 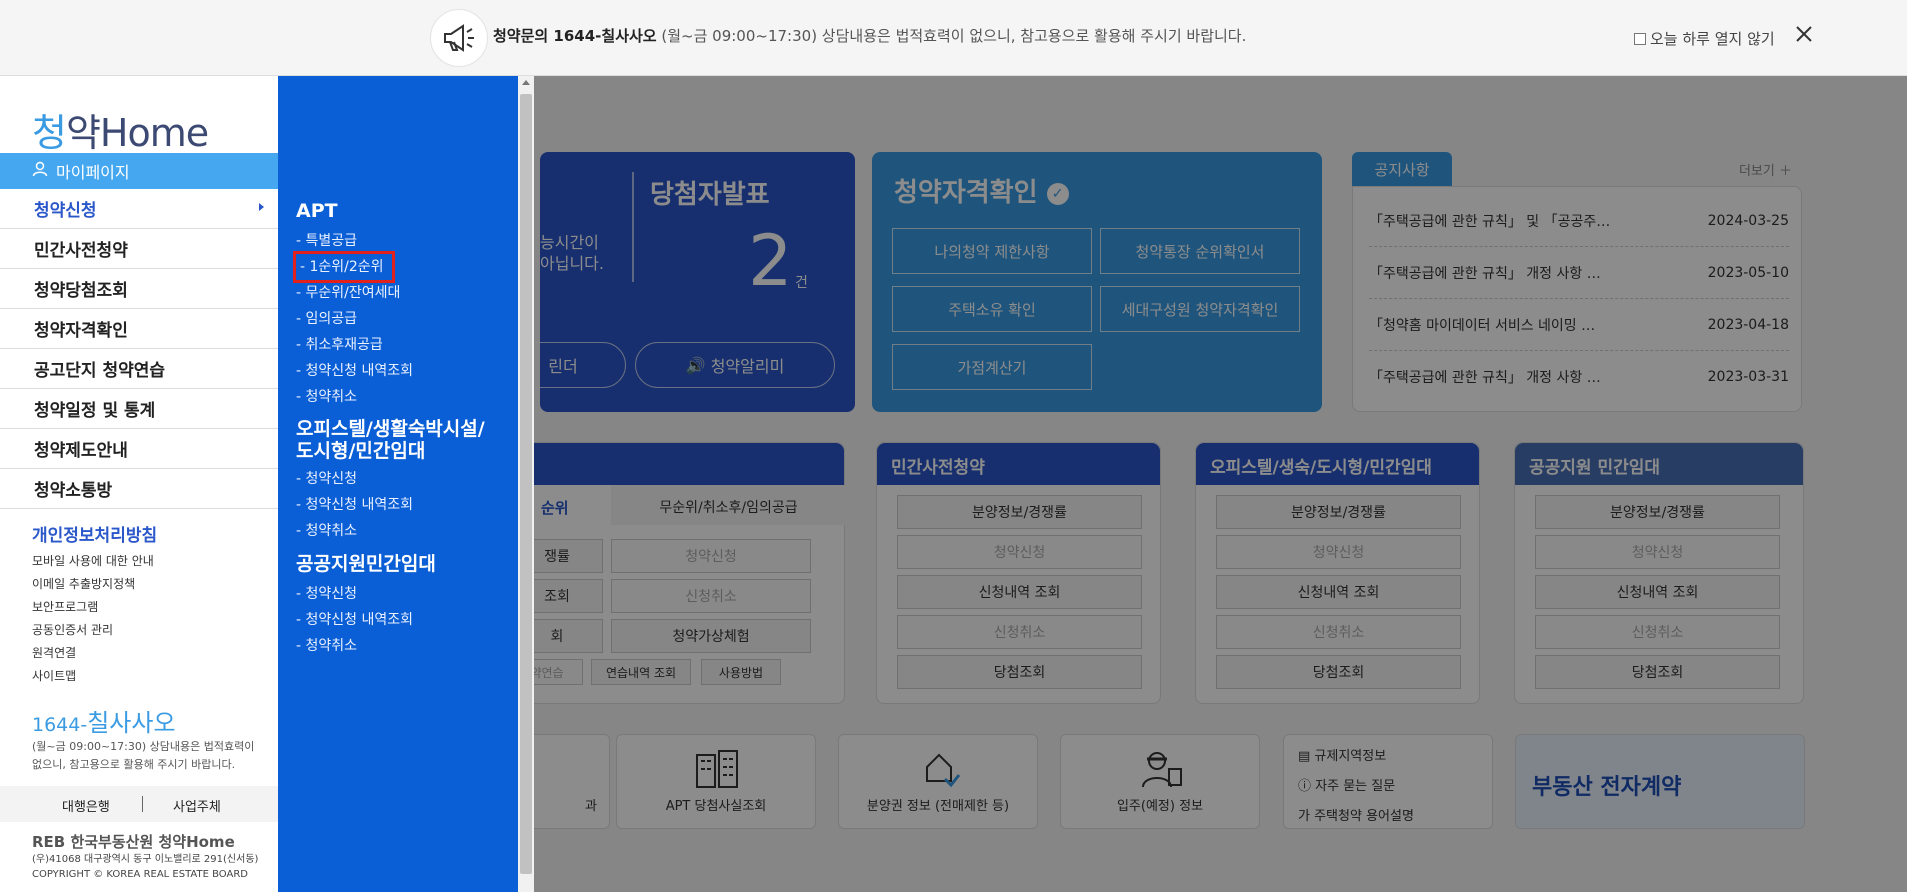 What do you see at coordinates (1346, 784) in the screenshot?
I see `quick-faq: ⓘ 자주 묻는 질문` at bounding box center [1346, 784].